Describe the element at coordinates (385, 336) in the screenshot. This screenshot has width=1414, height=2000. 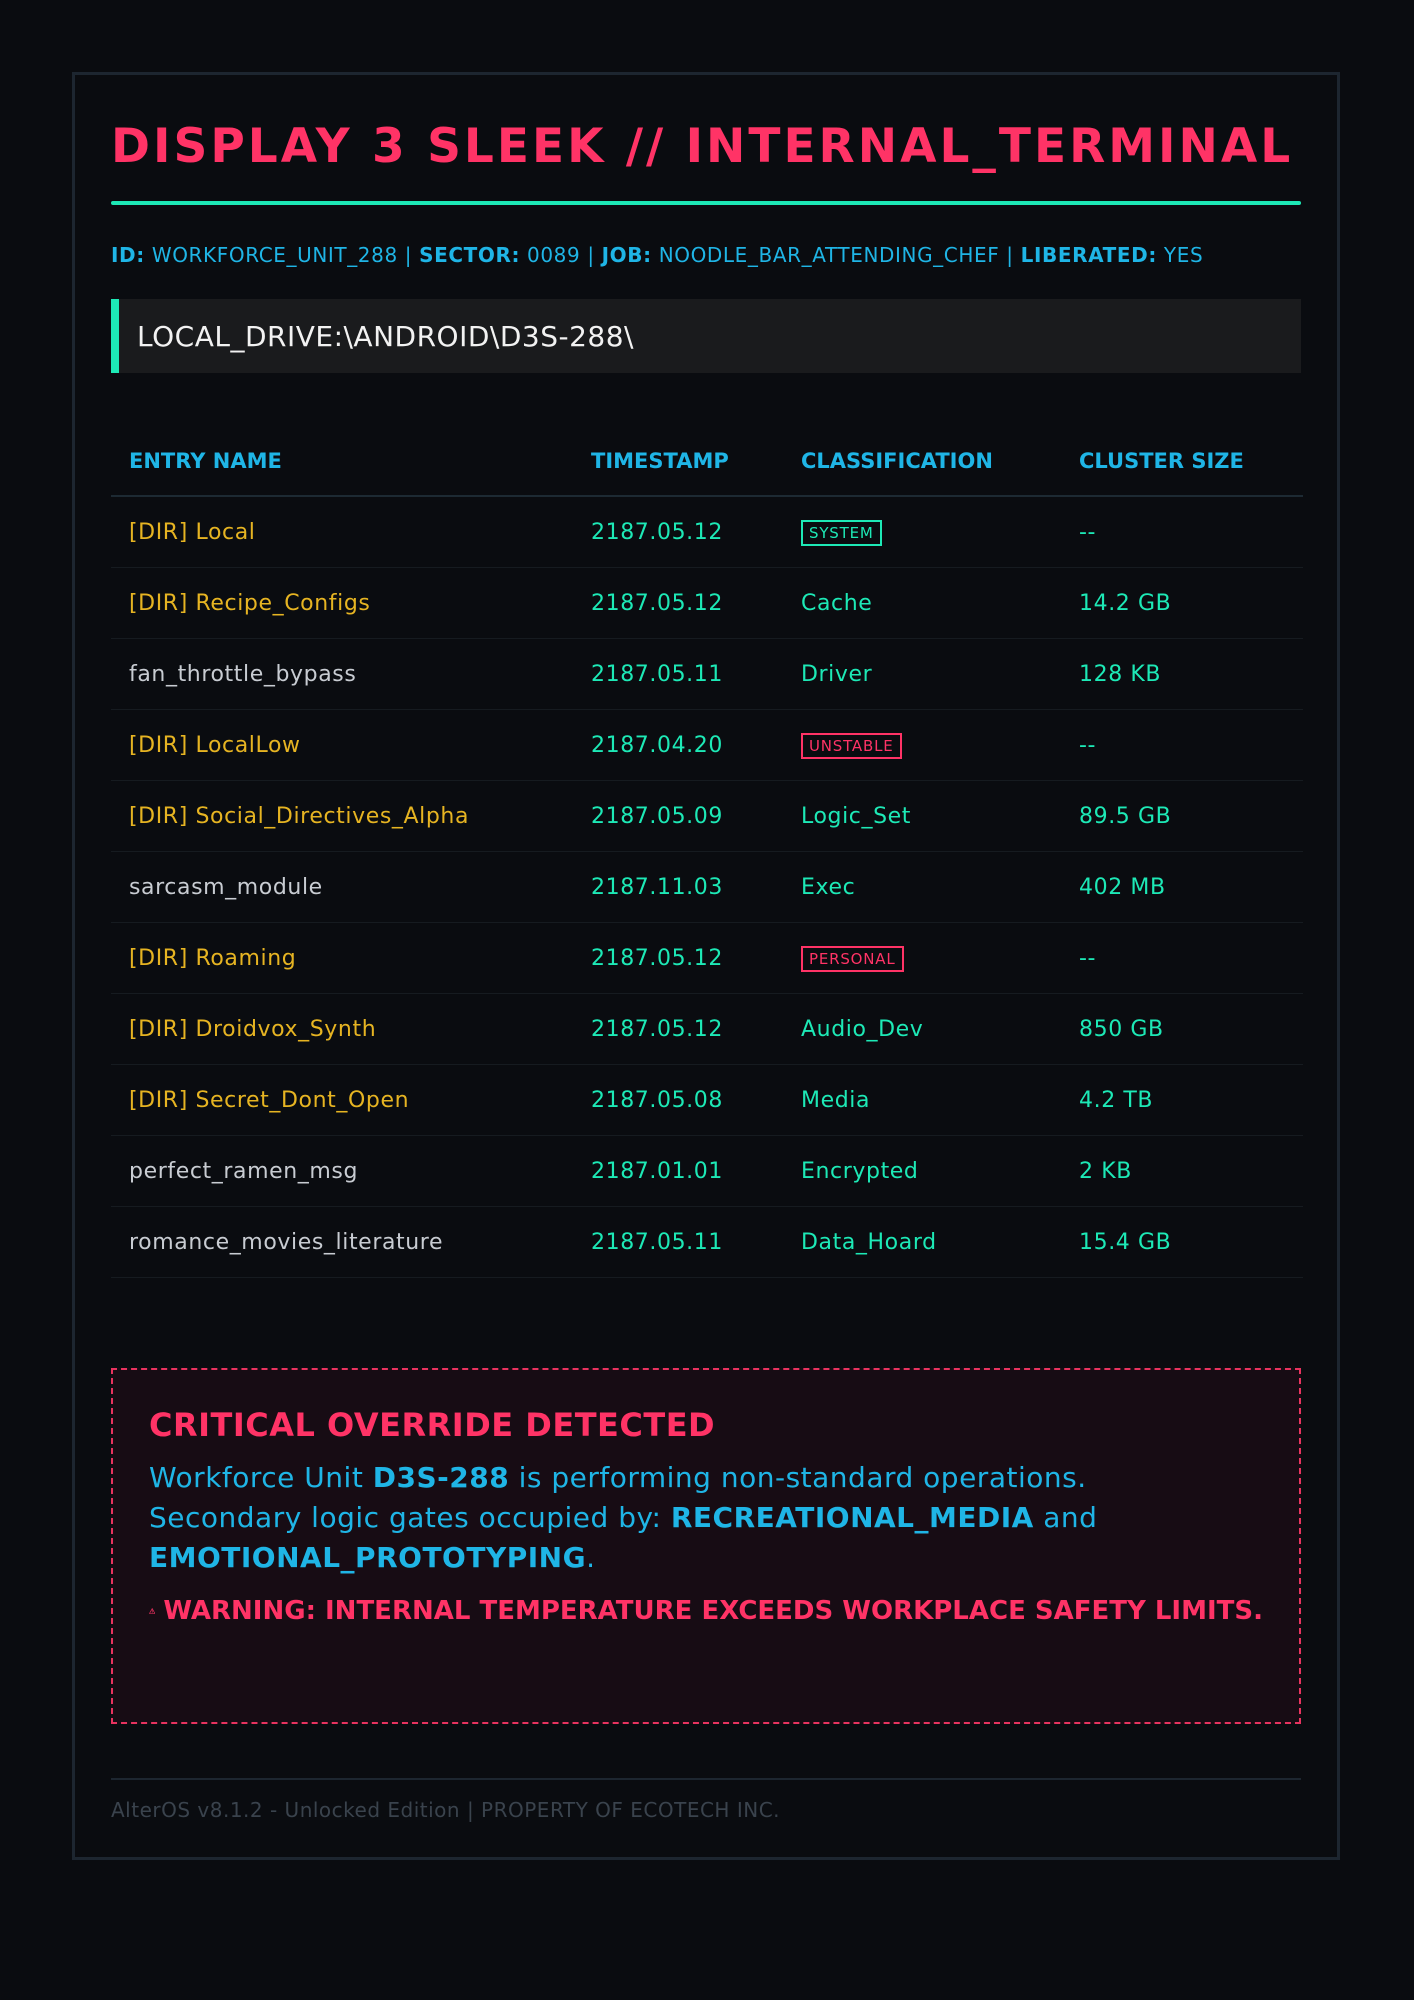
I see `current-path: LOCAL_DRIVE:\ANDROID\D3S-288\` at that location.